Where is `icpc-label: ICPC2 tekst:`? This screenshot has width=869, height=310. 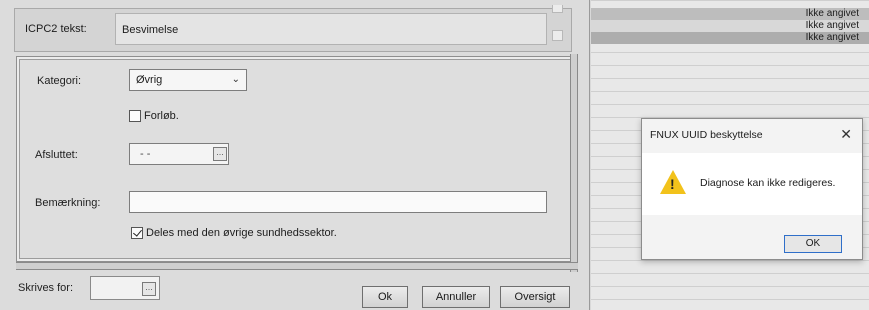
icpc-label: ICPC2 tekst: is located at coordinates (56, 29).